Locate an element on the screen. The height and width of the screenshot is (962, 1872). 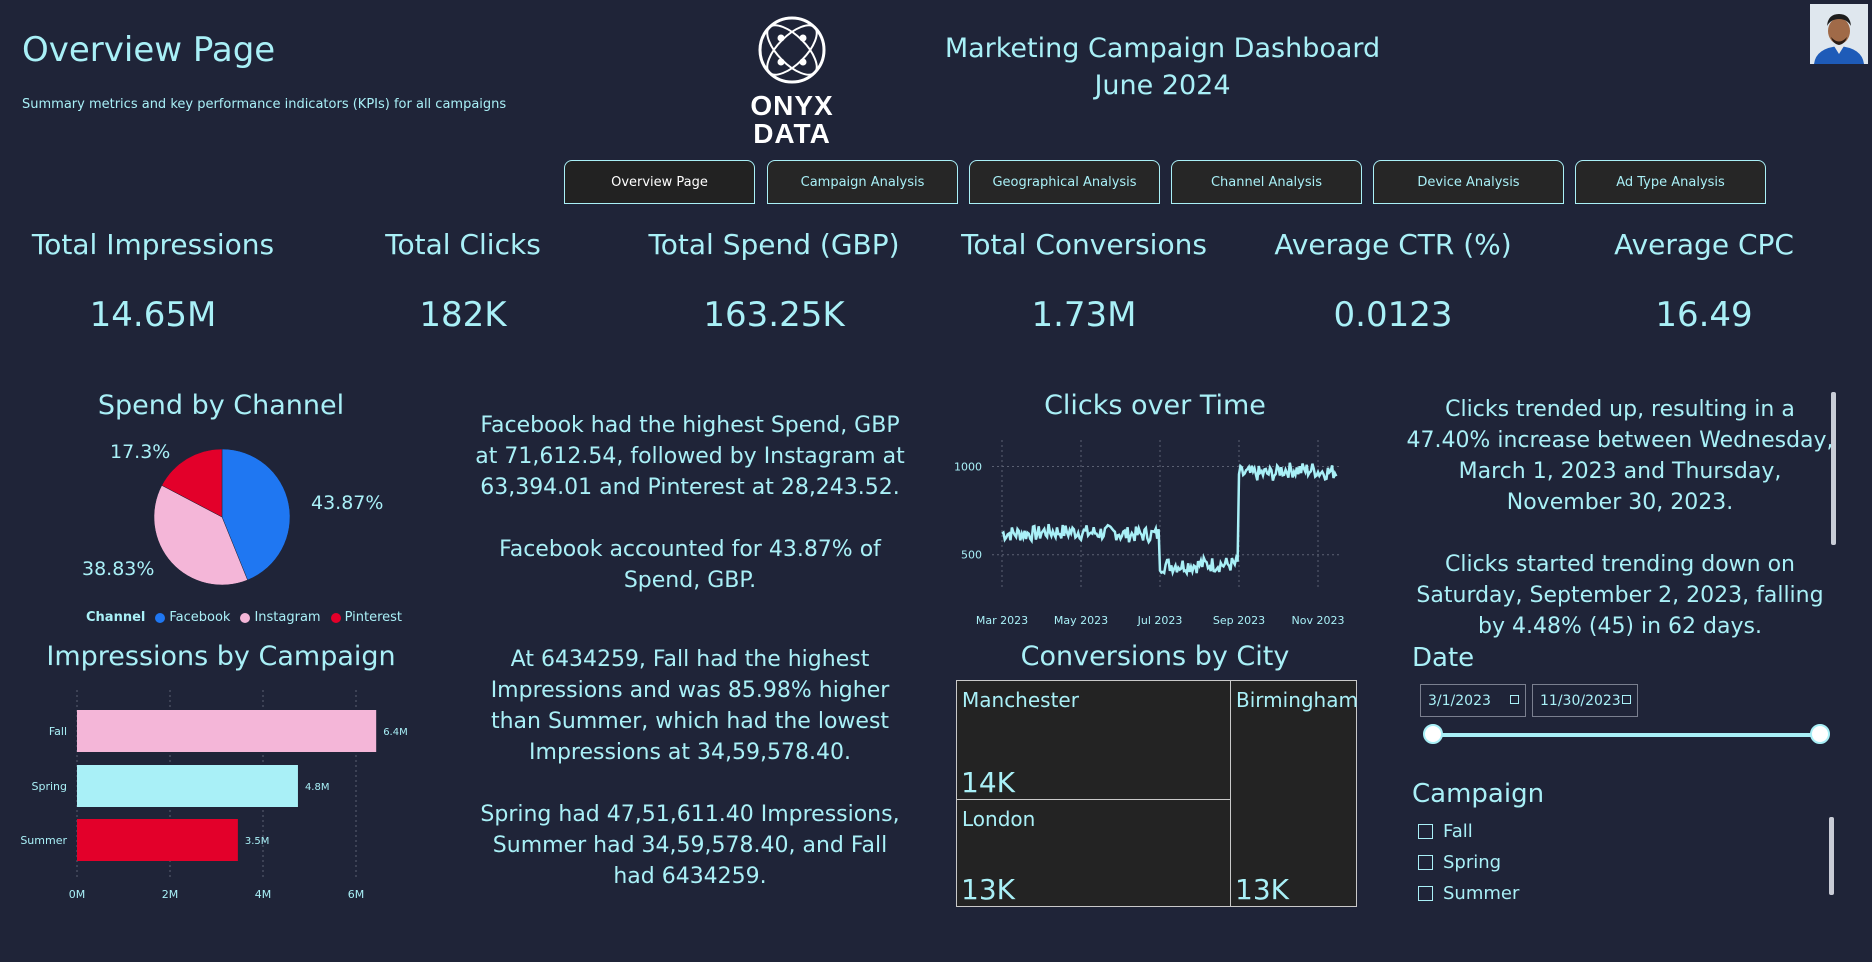
date-end-input: 11/30/2023 is located at coordinates (1585, 700).